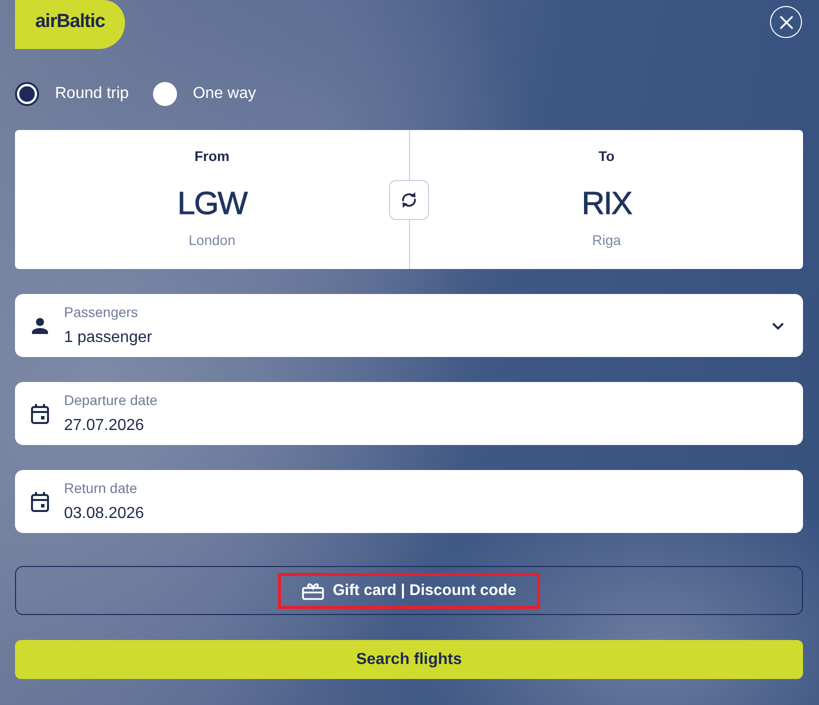 The width and height of the screenshot is (819, 705). I want to click on airport-code: RIX, so click(607, 203).